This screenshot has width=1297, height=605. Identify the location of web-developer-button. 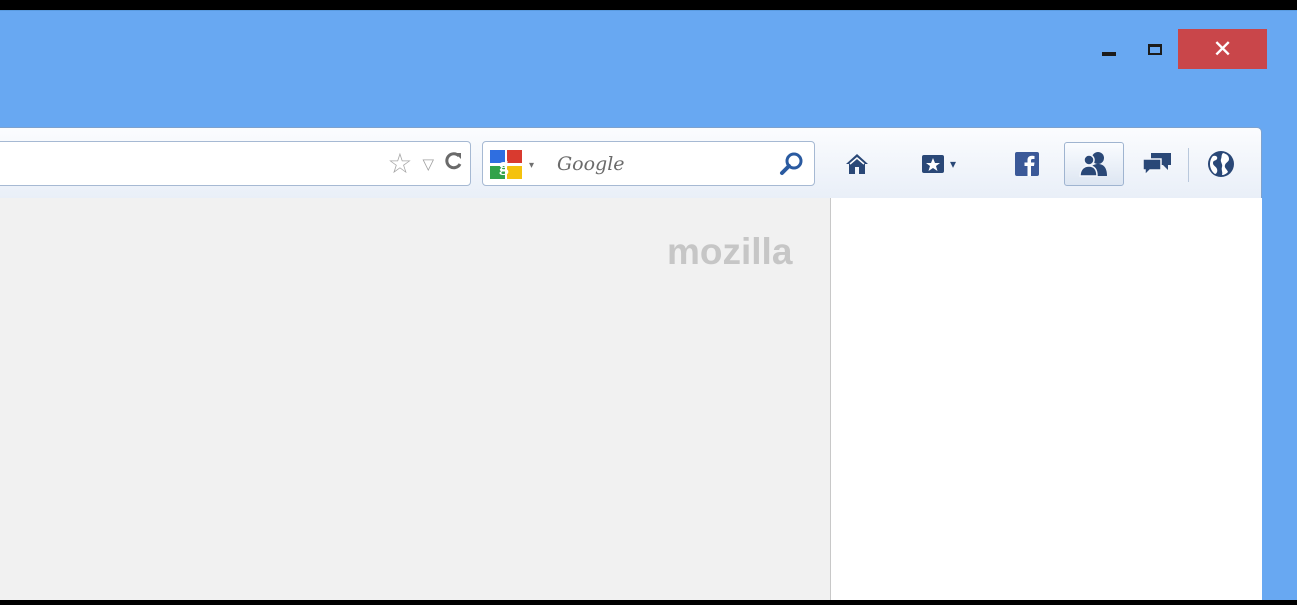
(1221, 164).